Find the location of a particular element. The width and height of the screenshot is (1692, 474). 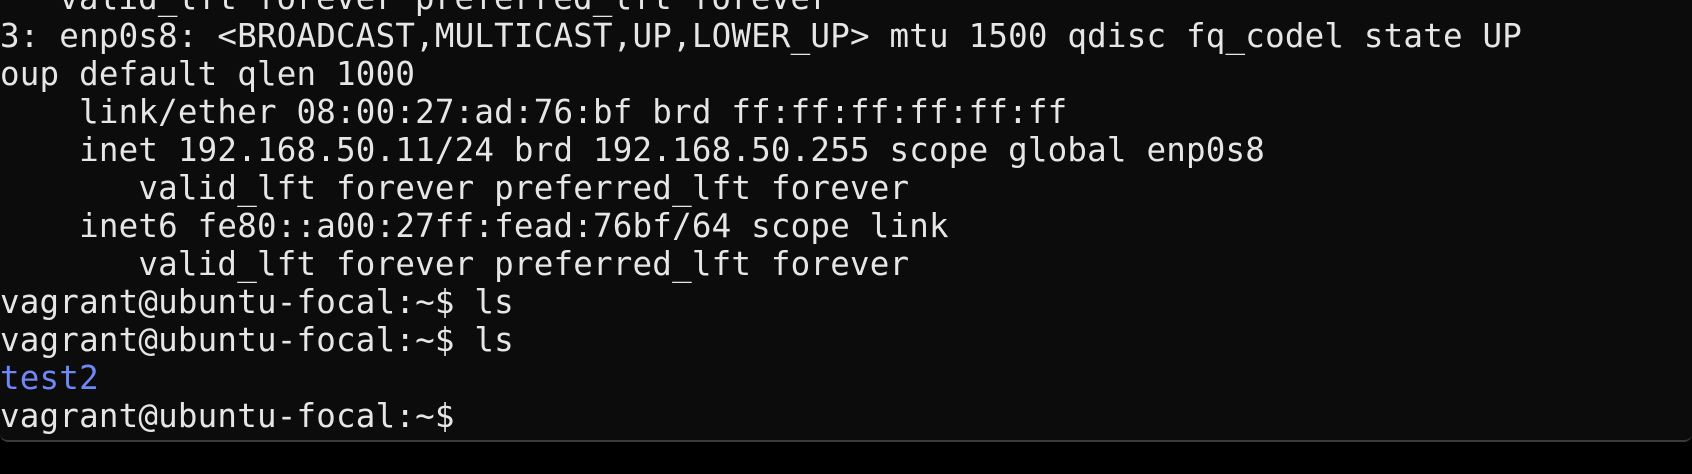

output-line: valid_lft forever preferred_lft forever is located at coordinates (846, 8).